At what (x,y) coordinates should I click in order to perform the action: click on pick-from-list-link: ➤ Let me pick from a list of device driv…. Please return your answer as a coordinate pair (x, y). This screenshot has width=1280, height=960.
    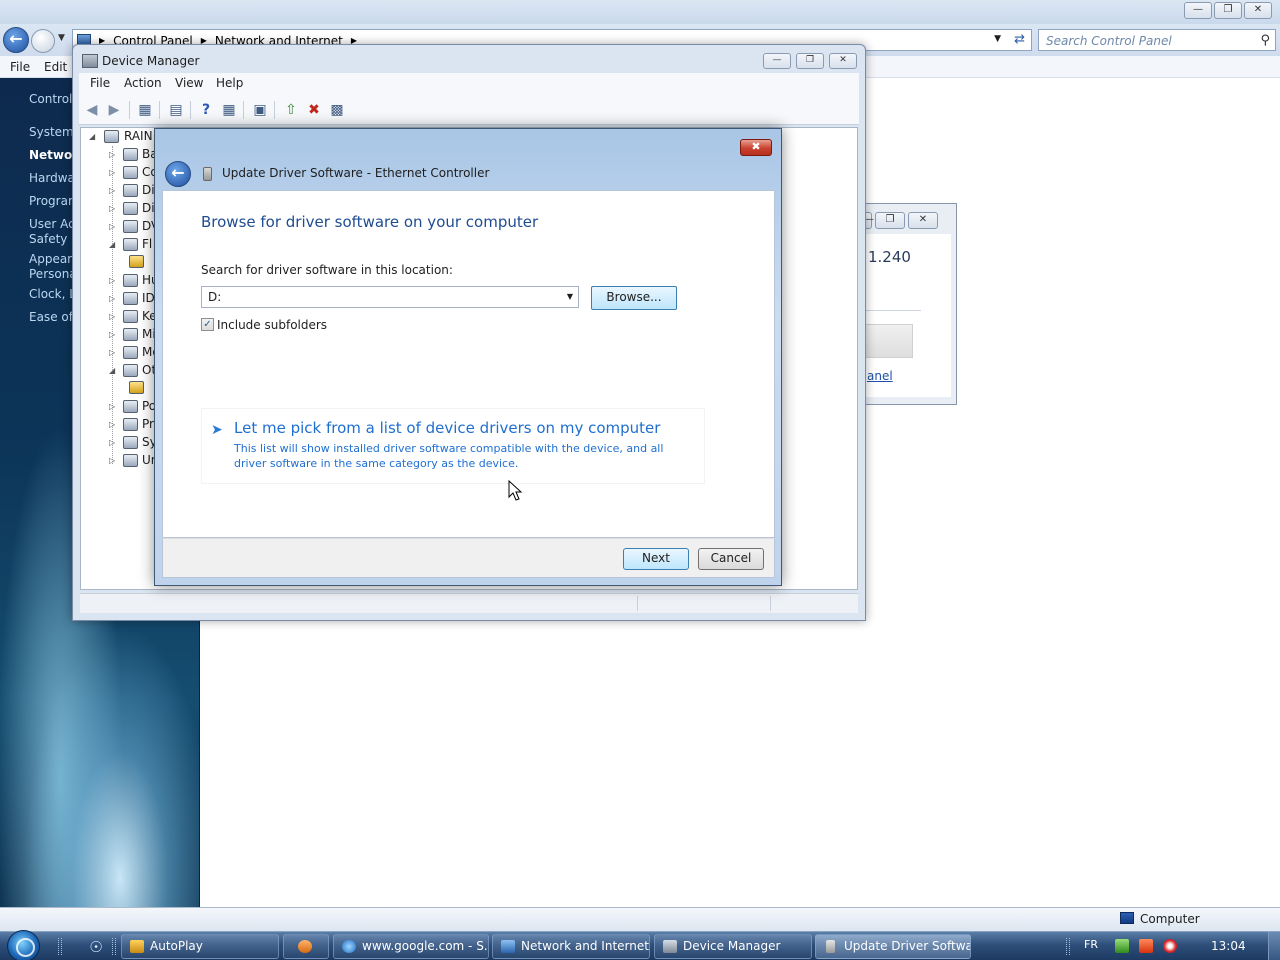
    Looking at the image, I should click on (453, 446).